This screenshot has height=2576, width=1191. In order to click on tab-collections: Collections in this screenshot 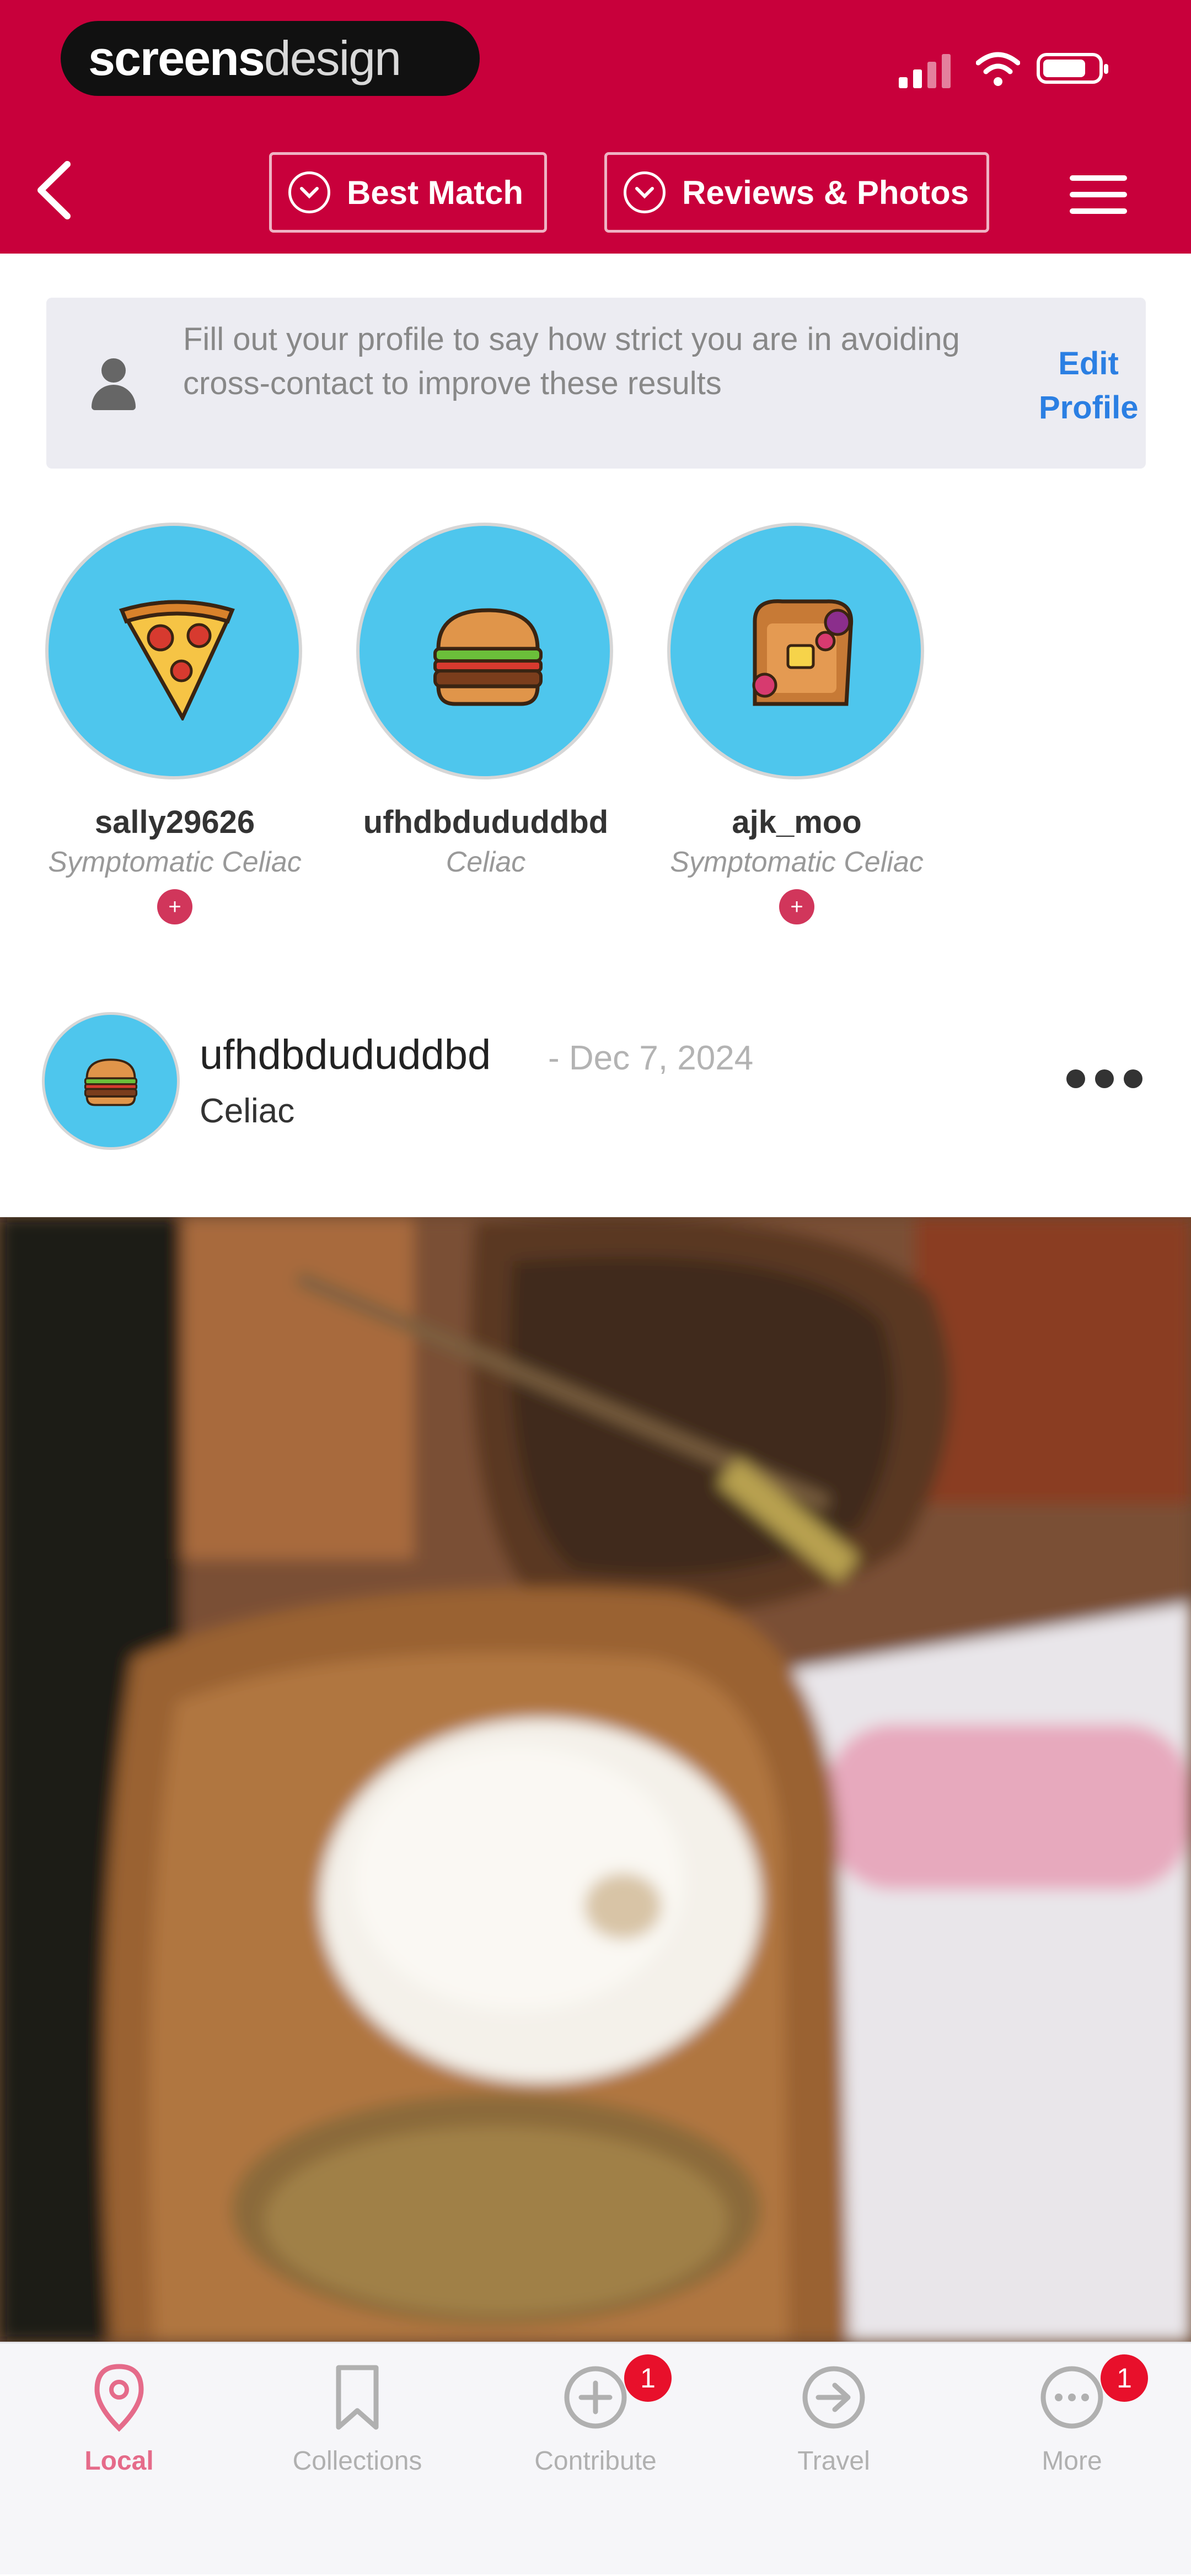, I will do `click(357, 2459)`.